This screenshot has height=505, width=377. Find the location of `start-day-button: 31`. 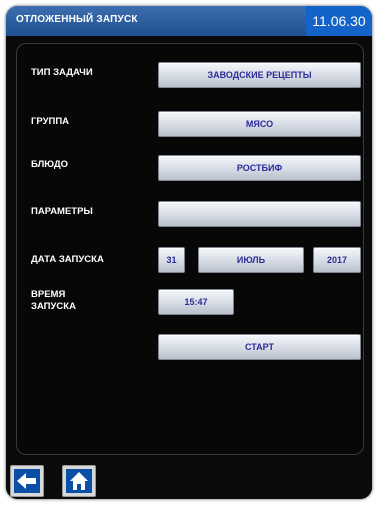

start-day-button: 31 is located at coordinates (171, 260).